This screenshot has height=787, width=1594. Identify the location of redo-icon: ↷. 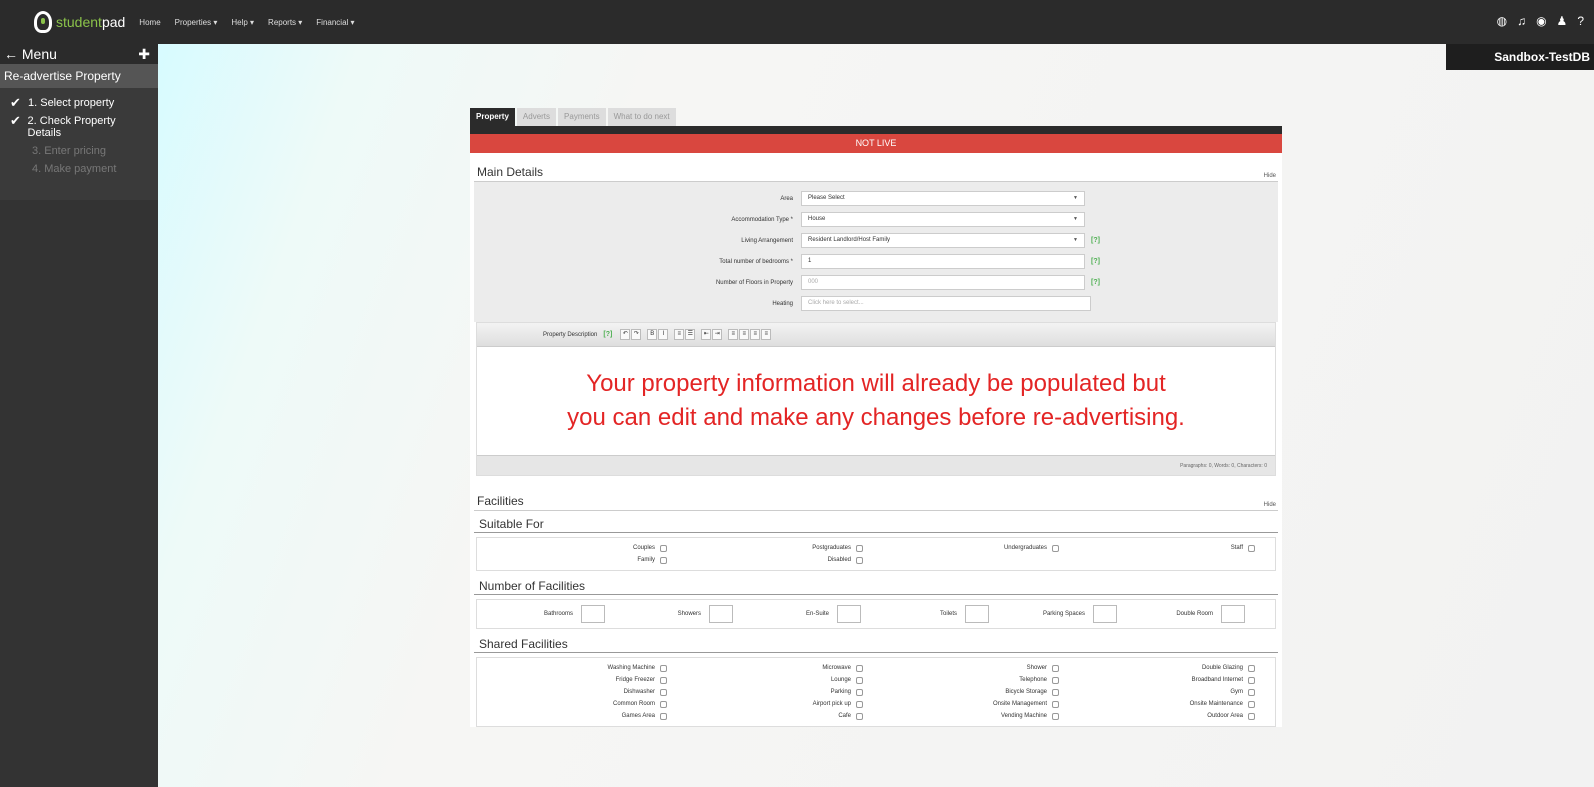
(636, 334).